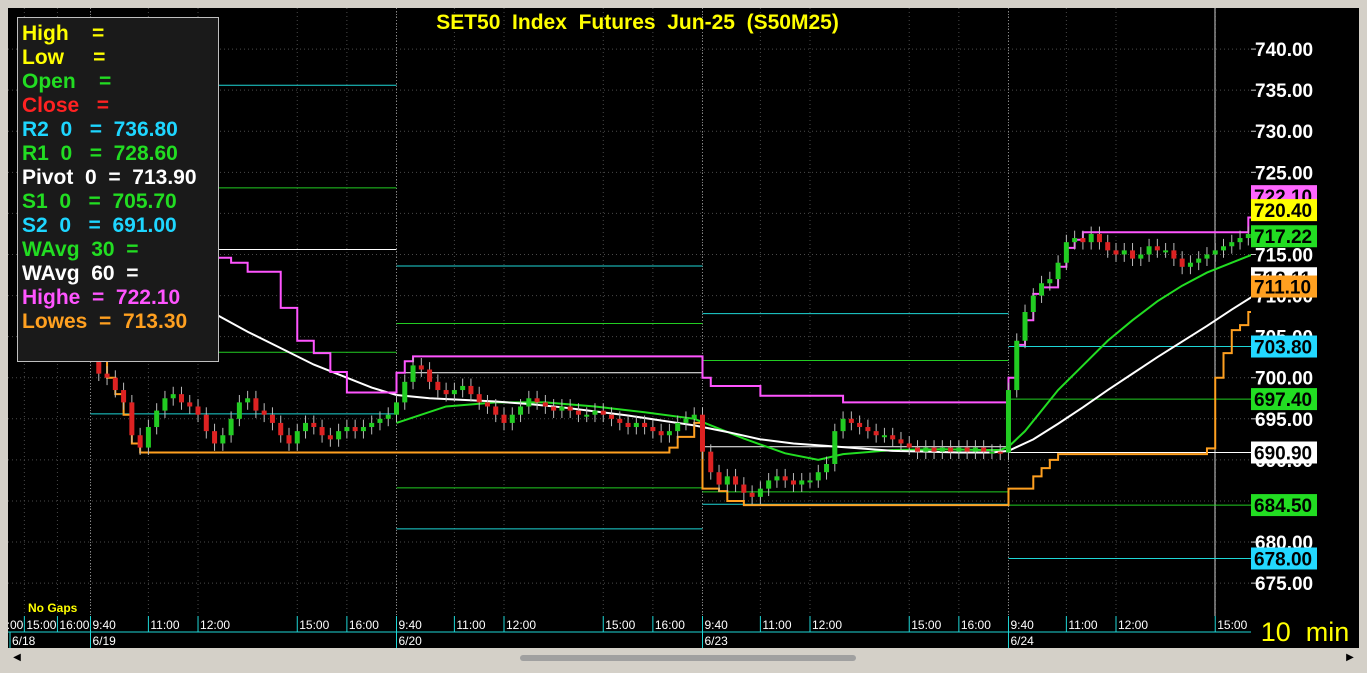 Image resolution: width=1367 pixels, height=673 pixels. I want to click on horizontal-scrollbar: ◀ ▶, so click(683, 658).